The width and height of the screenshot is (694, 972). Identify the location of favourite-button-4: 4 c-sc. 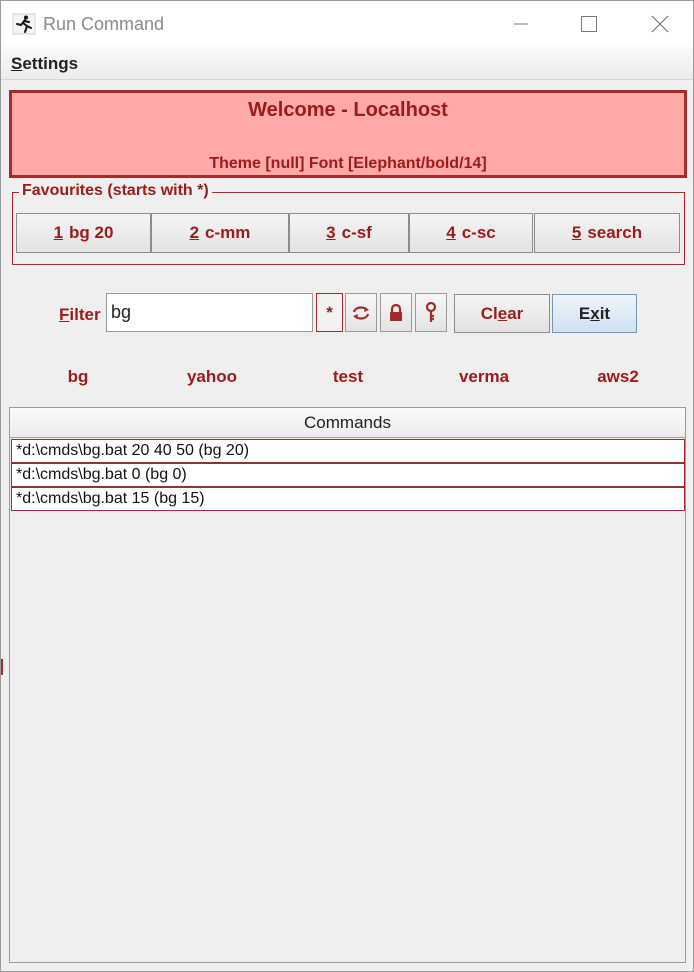
(471, 233).